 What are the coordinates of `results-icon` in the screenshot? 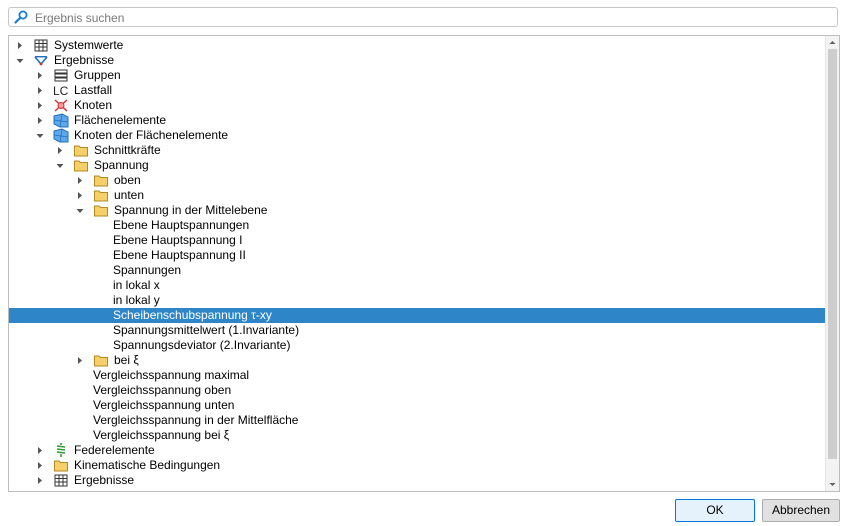 It's located at (41, 60).